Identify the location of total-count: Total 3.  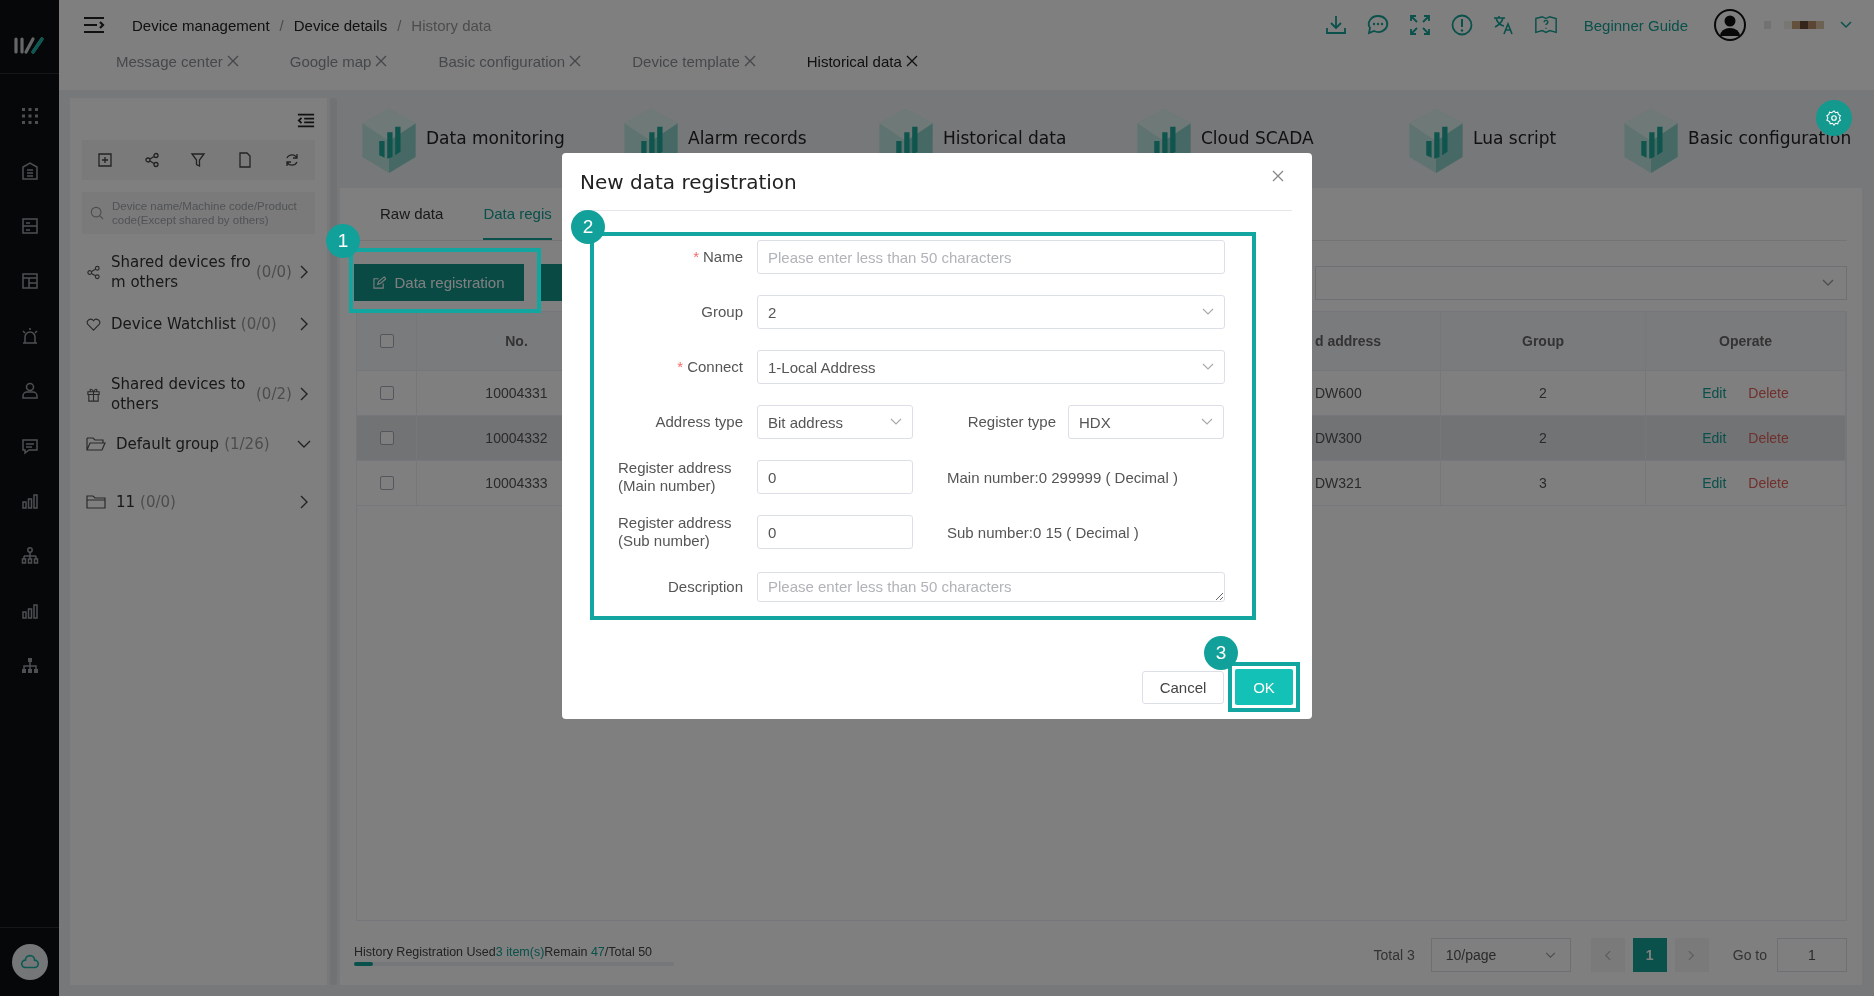
(1394, 955).